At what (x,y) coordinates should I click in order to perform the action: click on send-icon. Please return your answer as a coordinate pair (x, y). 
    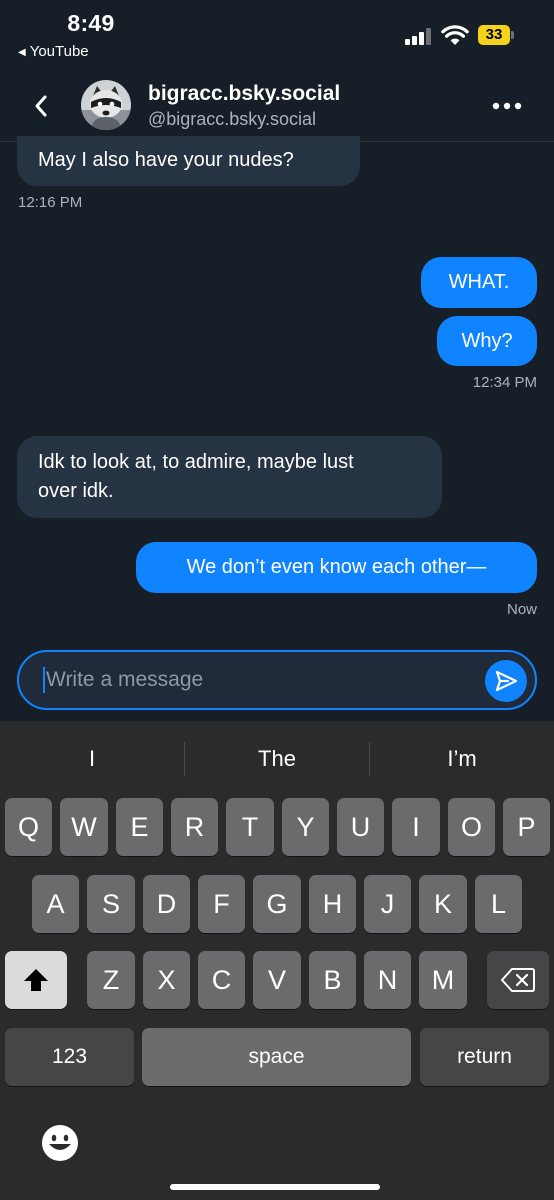
    Looking at the image, I should click on (506, 681).